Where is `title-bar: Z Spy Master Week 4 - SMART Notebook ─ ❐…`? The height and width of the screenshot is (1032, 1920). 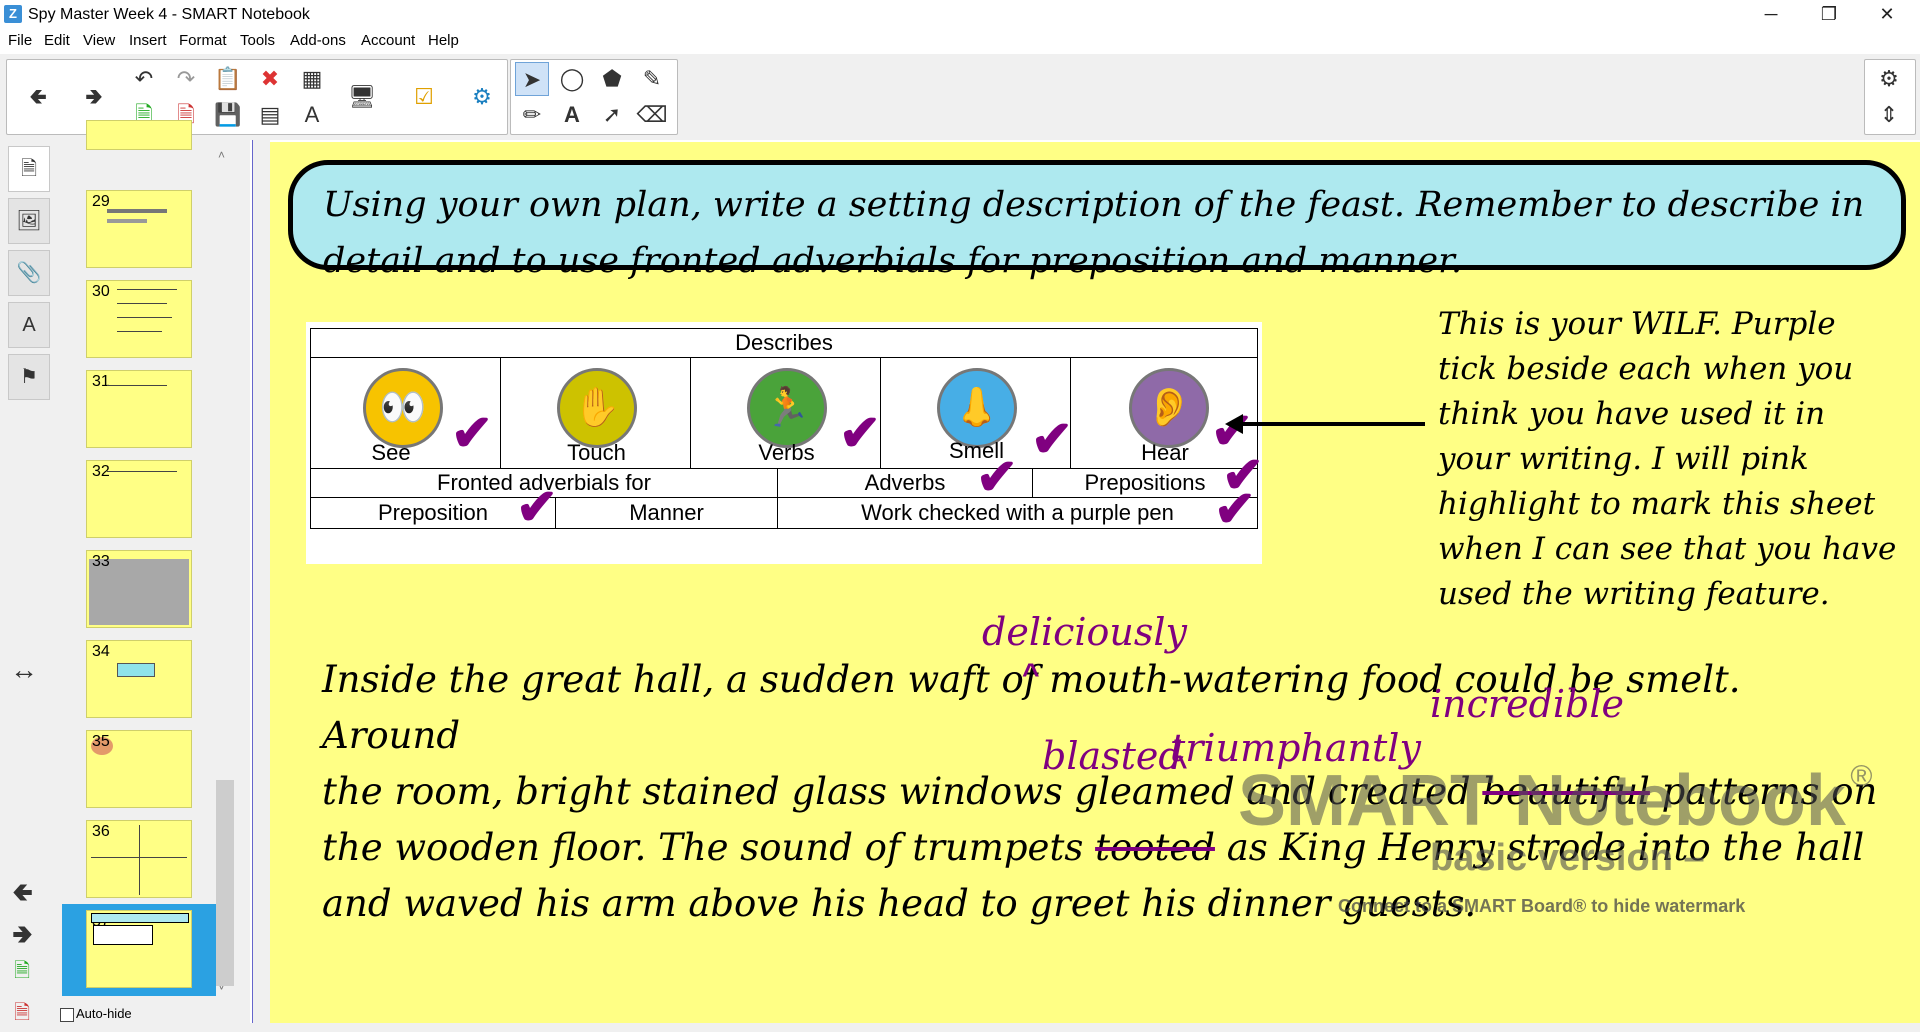 title-bar: Z Spy Master Week 4 - SMART Notebook ─ ❐… is located at coordinates (960, 15).